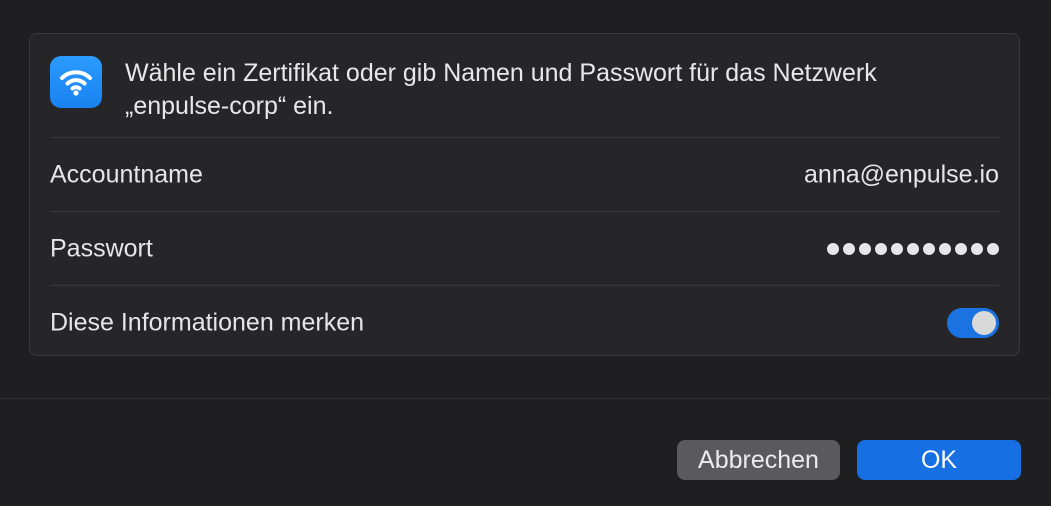  What do you see at coordinates (76, 82) in the screenshot?
I see `wifi-icon` at bounding box center [76, 82].